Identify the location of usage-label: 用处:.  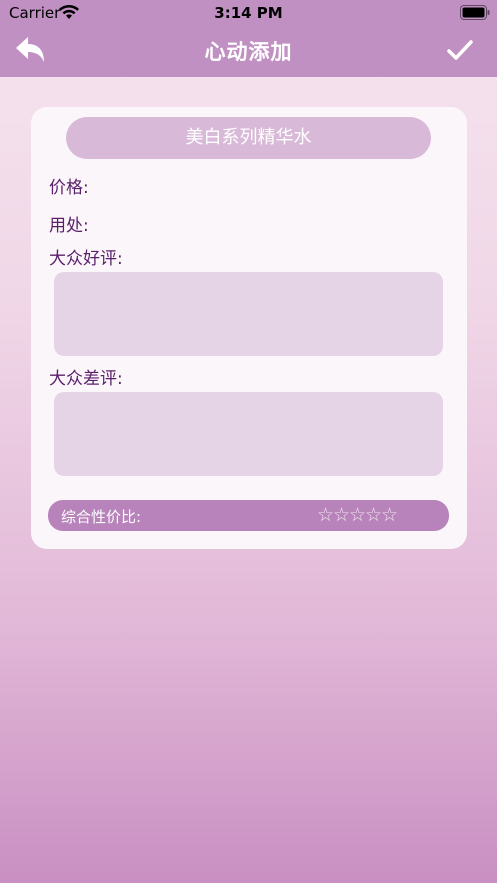
(69, 226).